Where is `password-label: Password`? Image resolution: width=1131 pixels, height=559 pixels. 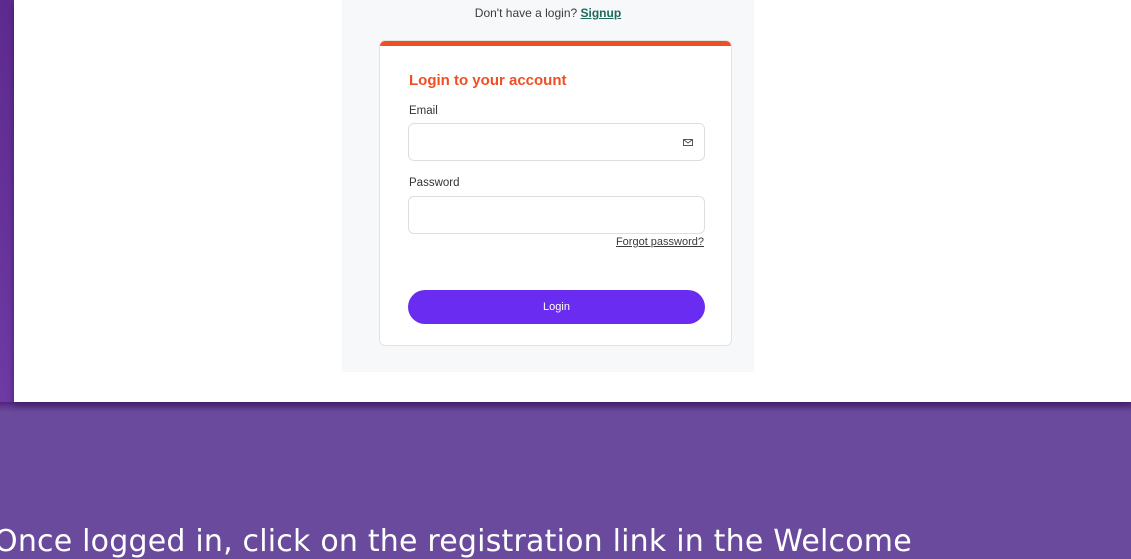
password-label: Password is located at coordinates (434, 183).